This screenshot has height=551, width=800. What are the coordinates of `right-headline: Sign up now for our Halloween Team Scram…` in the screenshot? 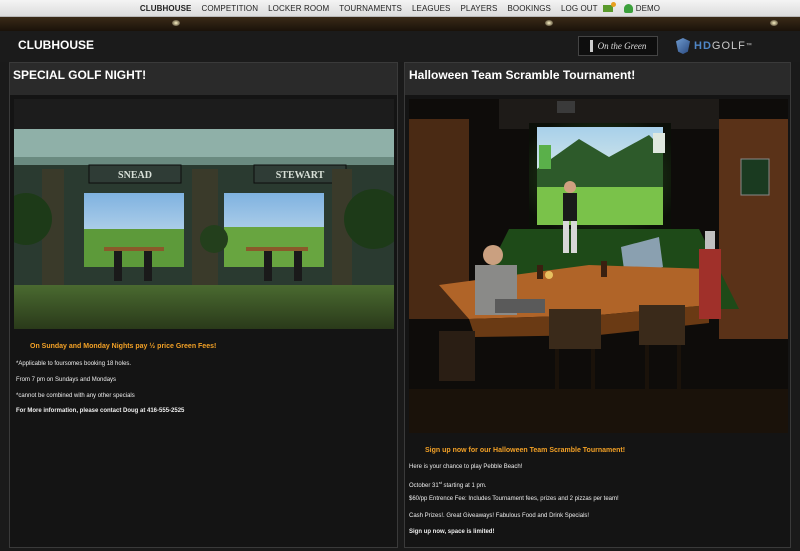 It's located at (525, 450).